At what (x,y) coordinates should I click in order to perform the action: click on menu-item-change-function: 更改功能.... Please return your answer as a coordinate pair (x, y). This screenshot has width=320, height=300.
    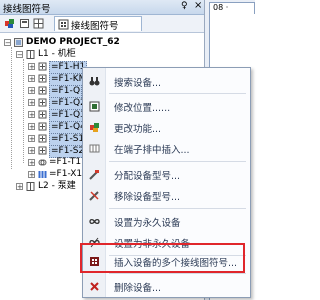
    Looking at the image, I should click on (166, 127).